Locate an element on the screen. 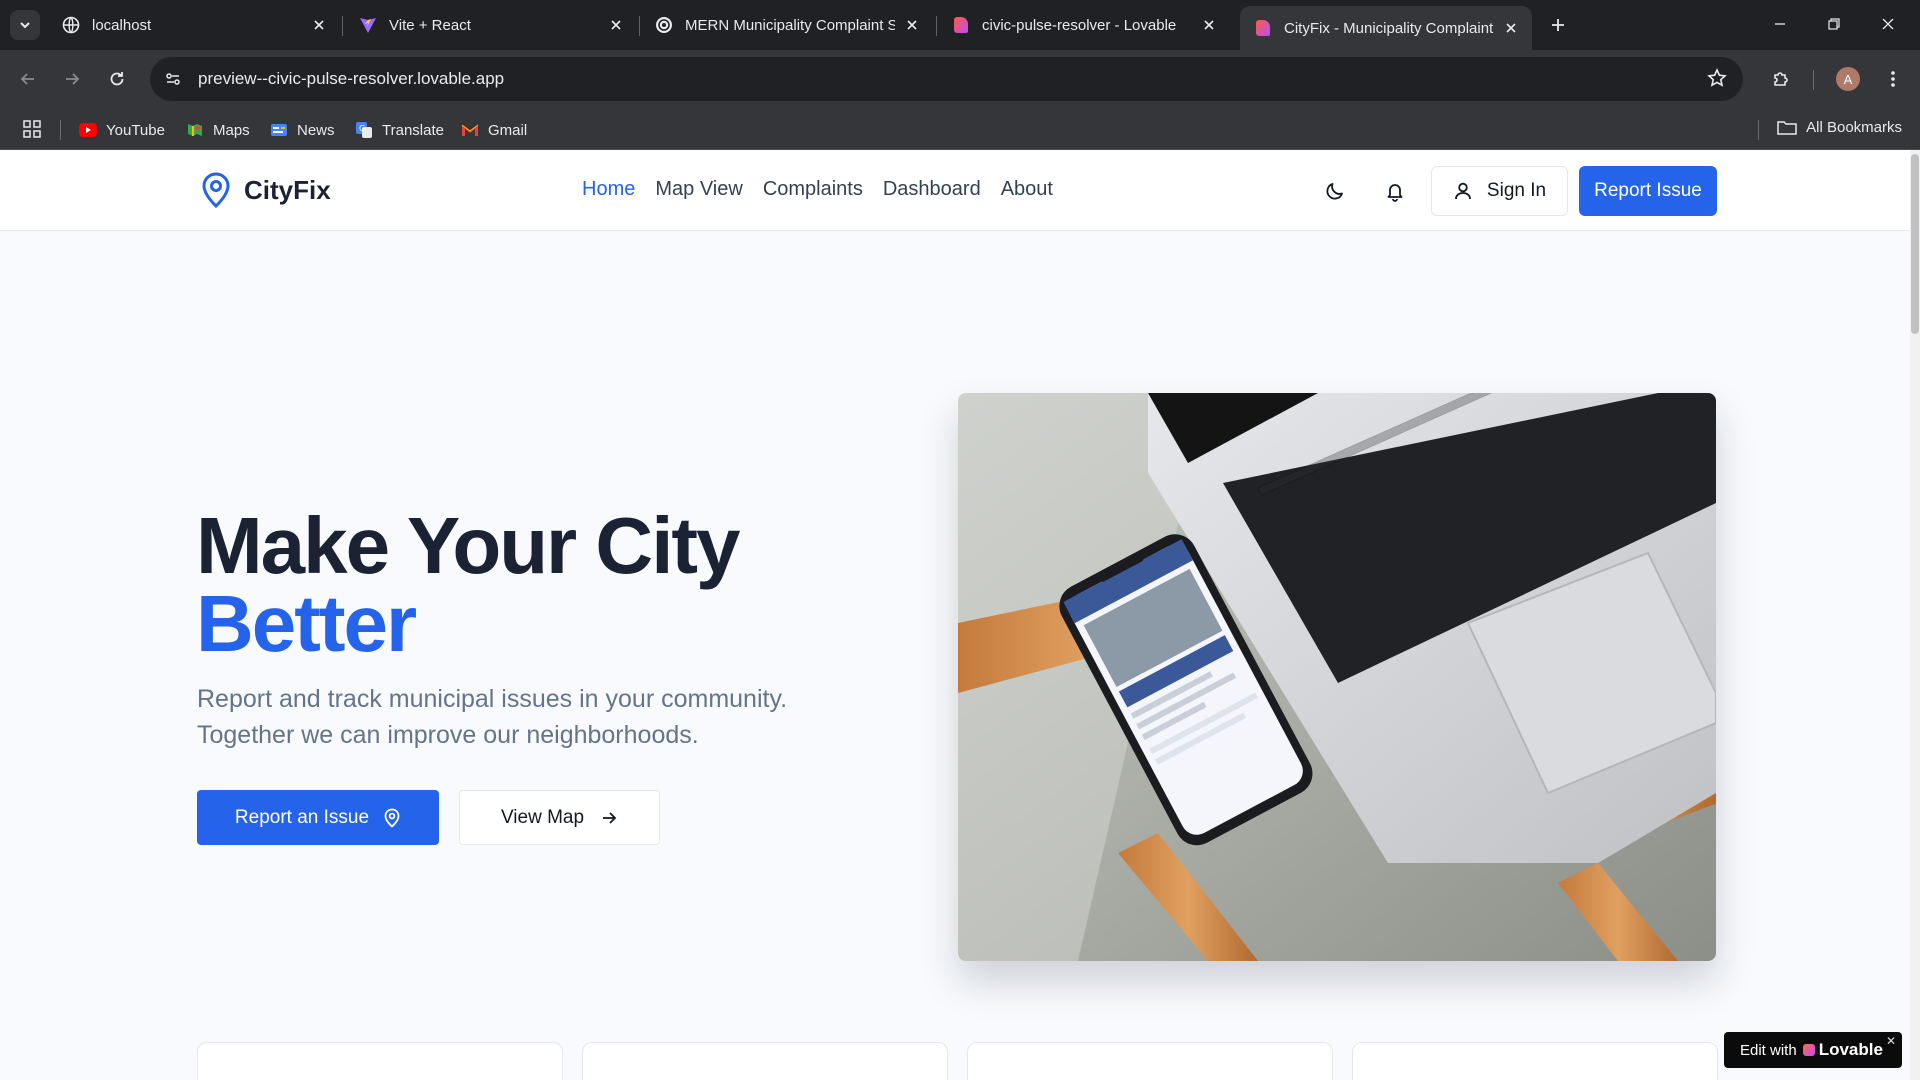  bell-icon is located at coordinates (1395, 193).